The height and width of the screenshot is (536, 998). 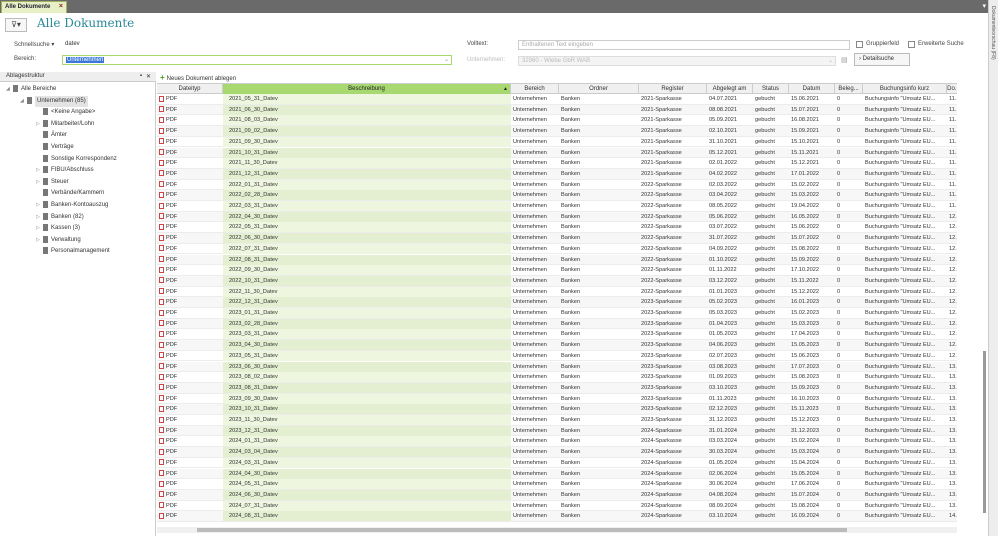 What do you see at coordinates (367, 516) in the screenshot?
I see `table-cell: 2024_08_31_Datev` at bounding box center [367, 516].